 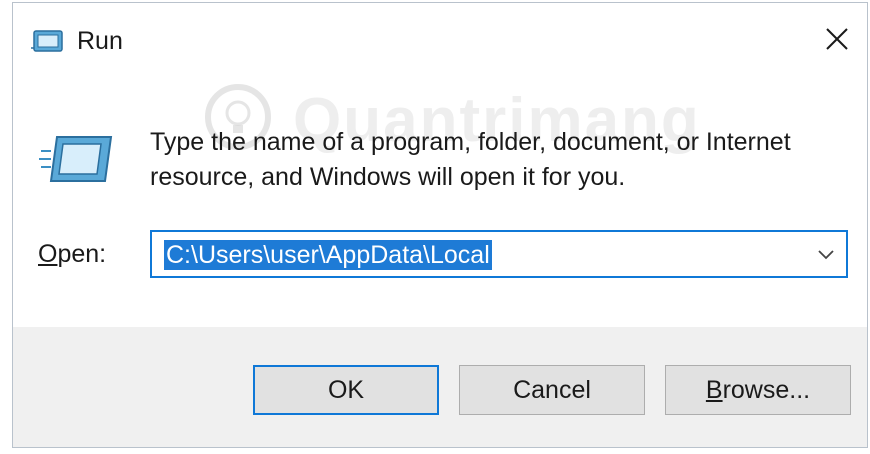 What do you see at coordinates (48, 254) in the screenshot?
I see `open-label-accelerator: O` at bounding box center [48, 254].